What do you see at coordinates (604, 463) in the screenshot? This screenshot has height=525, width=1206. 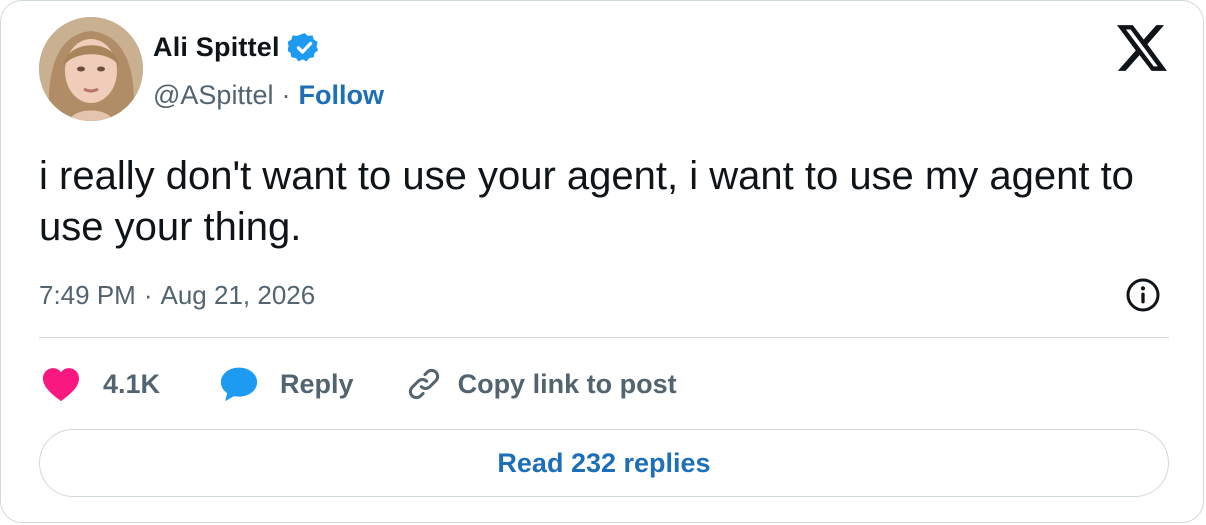 I see `read-replies-button: Read 232 replies` at bounding box center [604, 463].